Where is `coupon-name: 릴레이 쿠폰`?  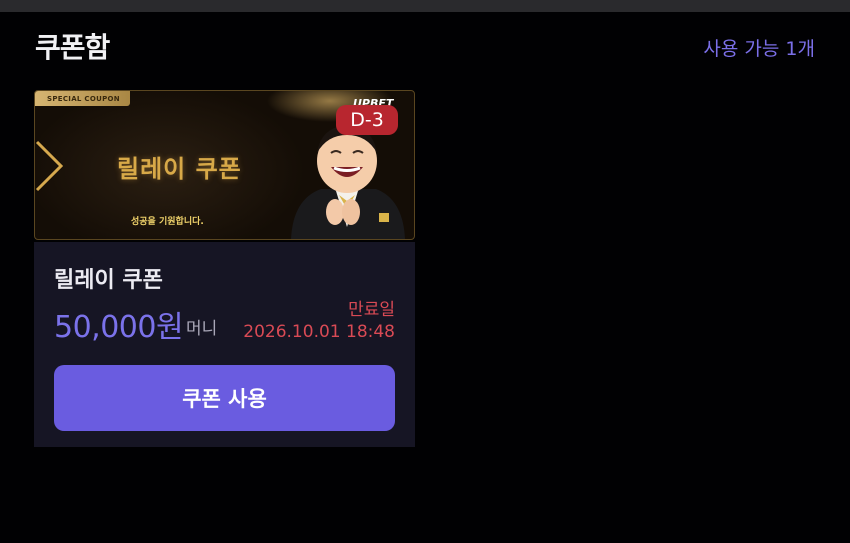
coupon-name: 릴레이 쿠폰 is located at coordinates (108, 280).